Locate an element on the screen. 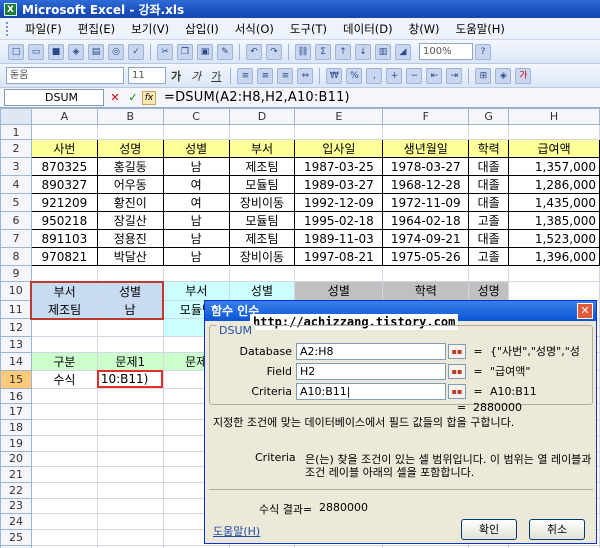 The width and height of the screenshot is (600, 548). column-header: F is located at coordinates (426, 116).